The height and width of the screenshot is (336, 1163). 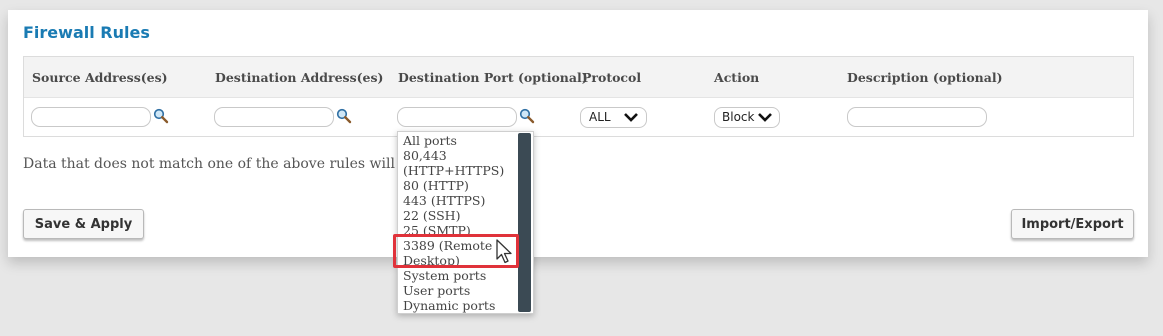 What do you see at coordinates (436, 185) in the screenshot?
I see `dropdown-option-http: 80 (HTTP)` at bounding box center [436, 185].